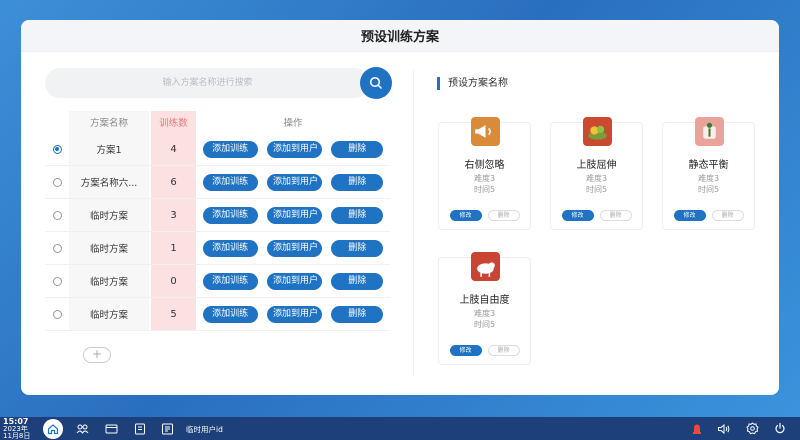  I want to click on header-ops: 操作, so click(293, 123).